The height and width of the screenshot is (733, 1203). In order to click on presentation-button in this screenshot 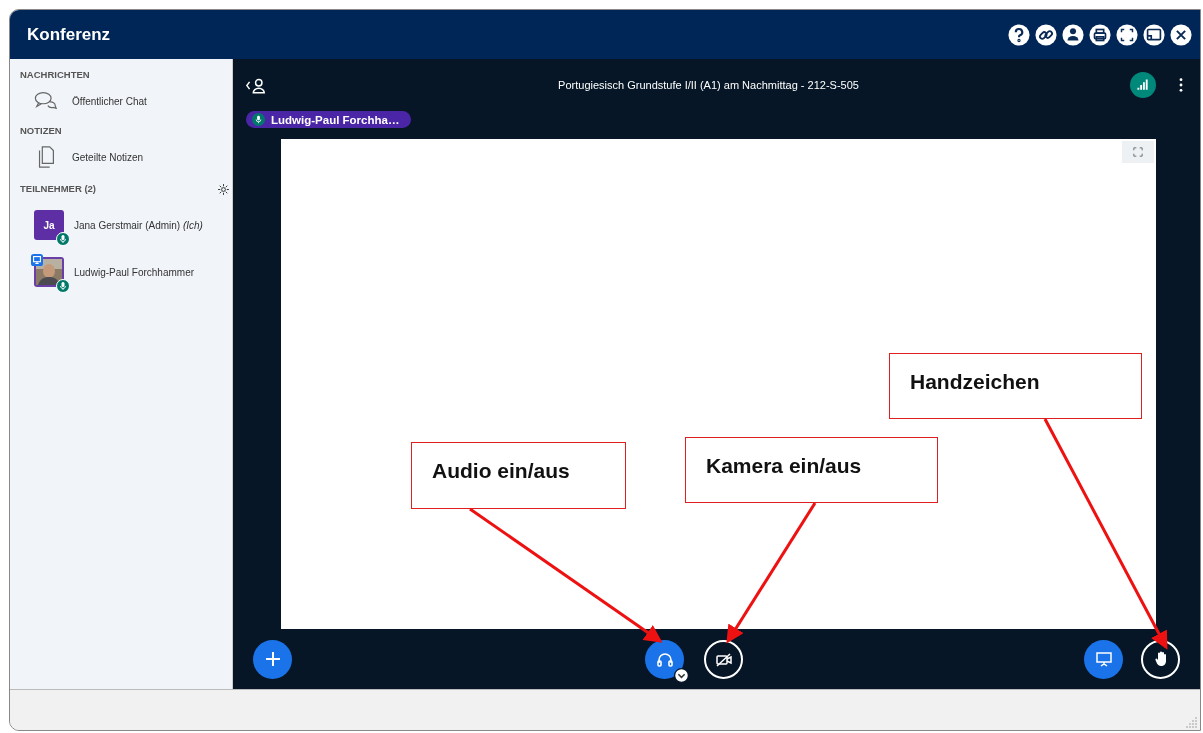, I will do `click(1103, 659)`.